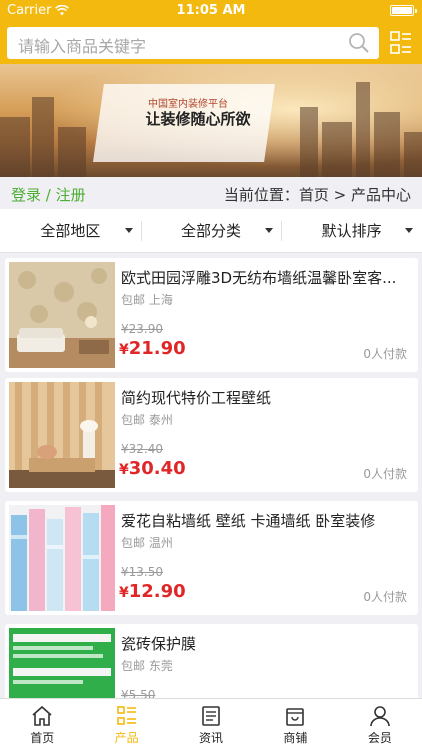 Image resolution: width=422 pixels, height=750 pixels. I want to click on product-price: ¥30.40, so click(152, 468).